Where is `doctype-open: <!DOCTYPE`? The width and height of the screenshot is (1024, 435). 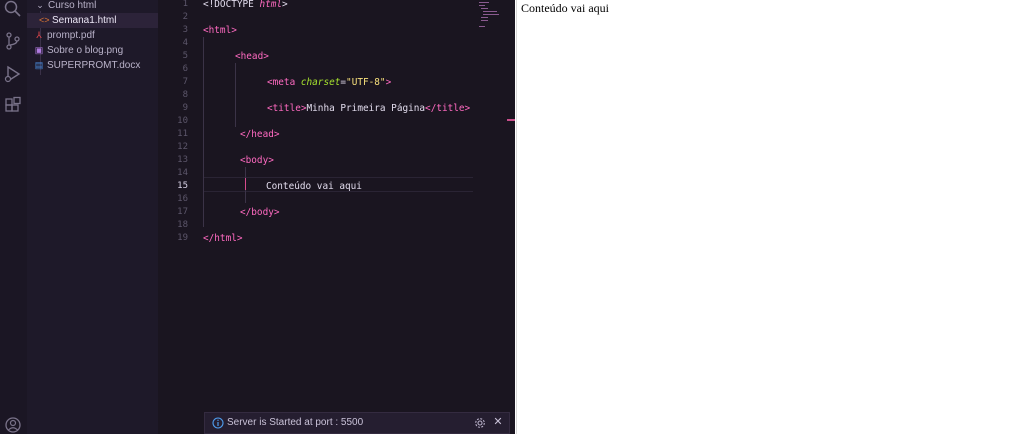 doctype-open: <!DOCTYPE is located at coordinates (231, 5).